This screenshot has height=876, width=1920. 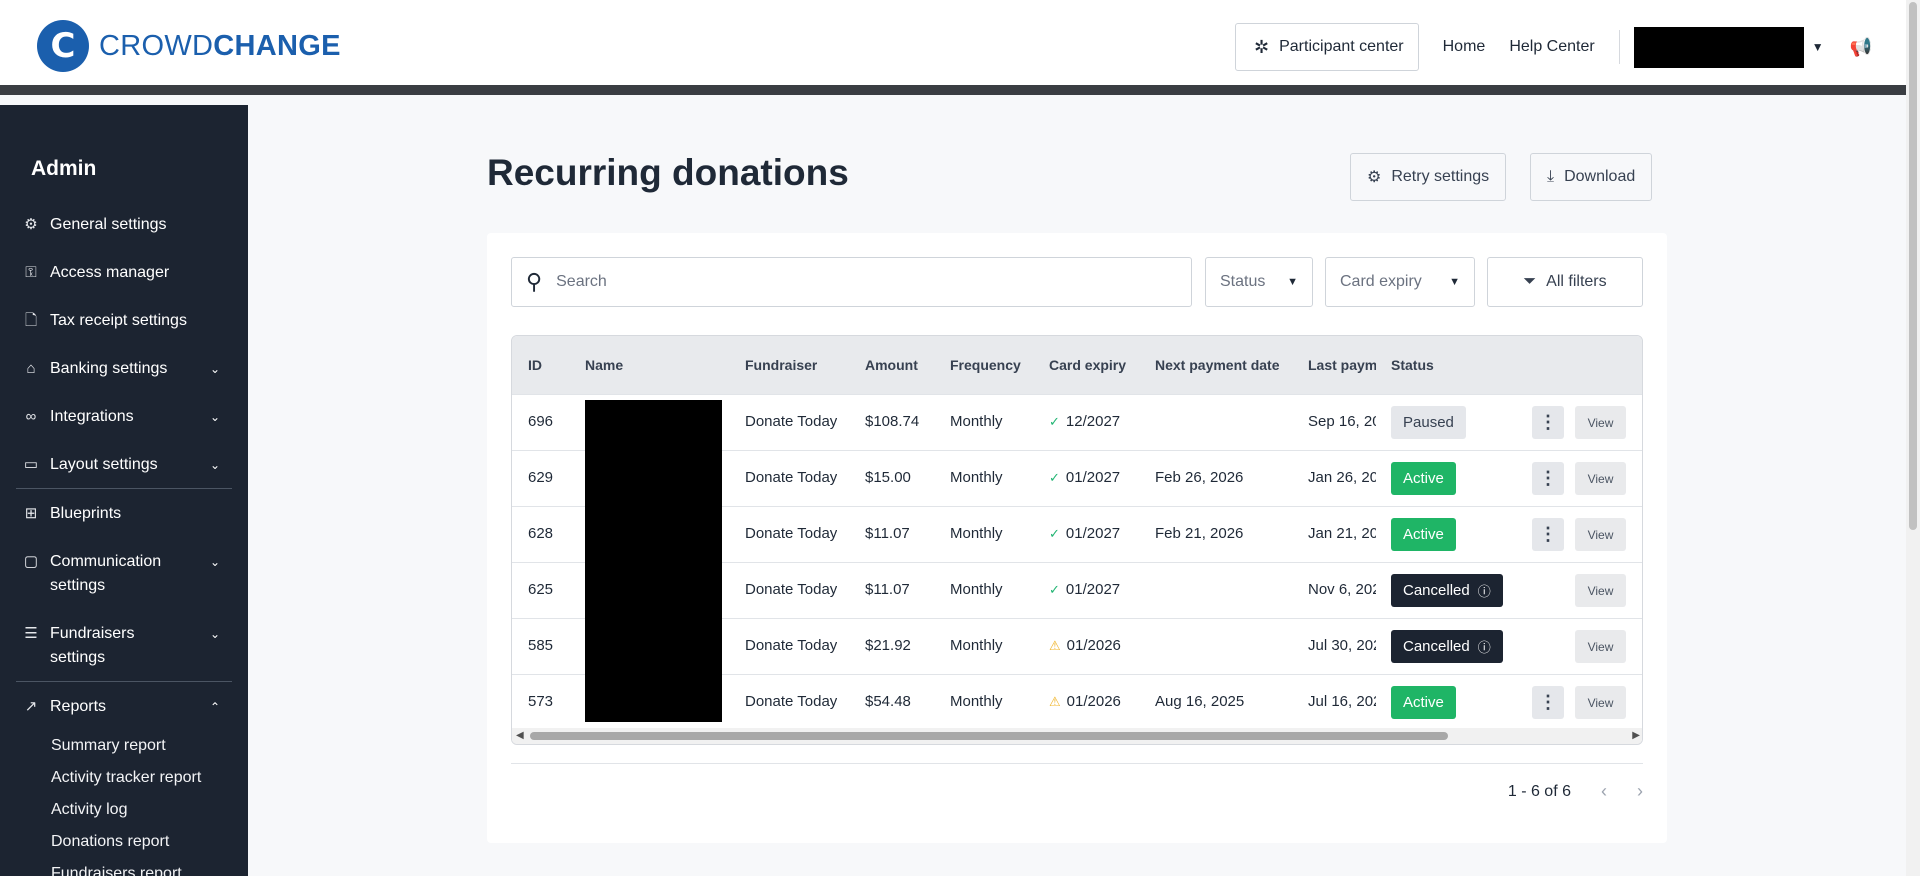 I want to click on sidebar-item-tax-receipt-settings: 🗋 Tax receipt settings, so click(x=127, y=321).